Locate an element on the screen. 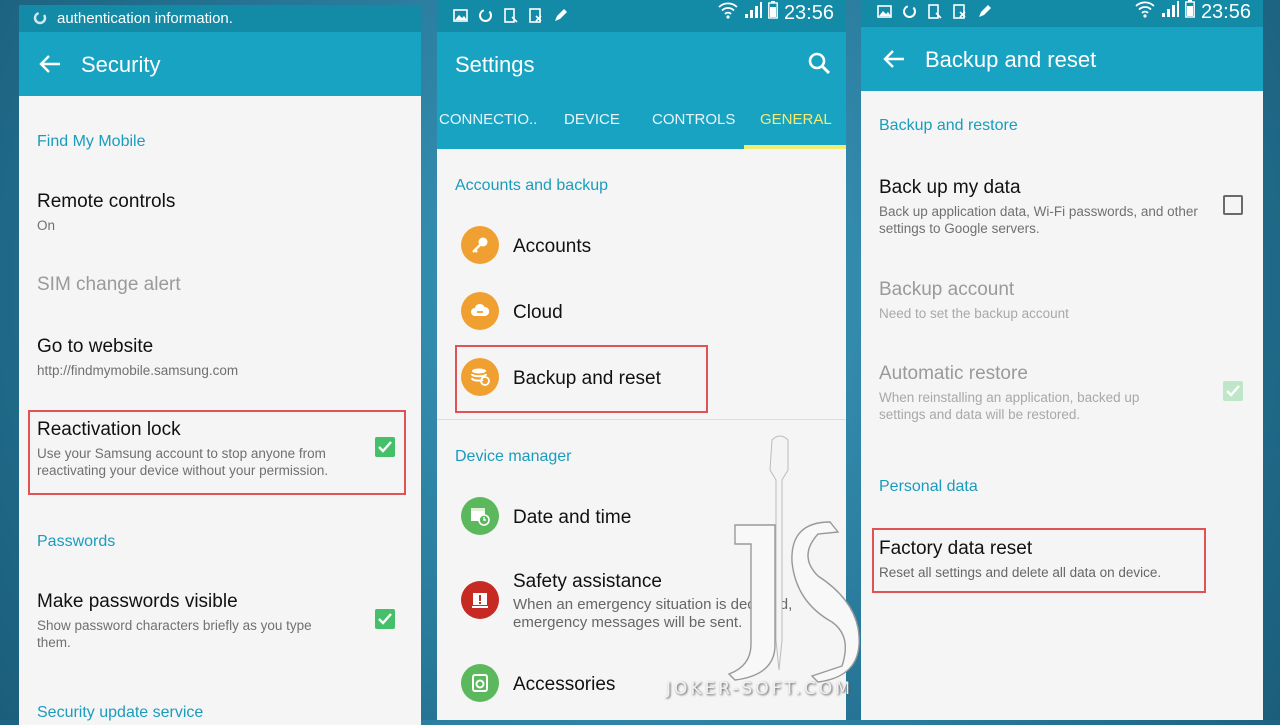 This screenshot has width=1280, height=725. notification-bar: authentication information. is located at coordinates (220, 18).